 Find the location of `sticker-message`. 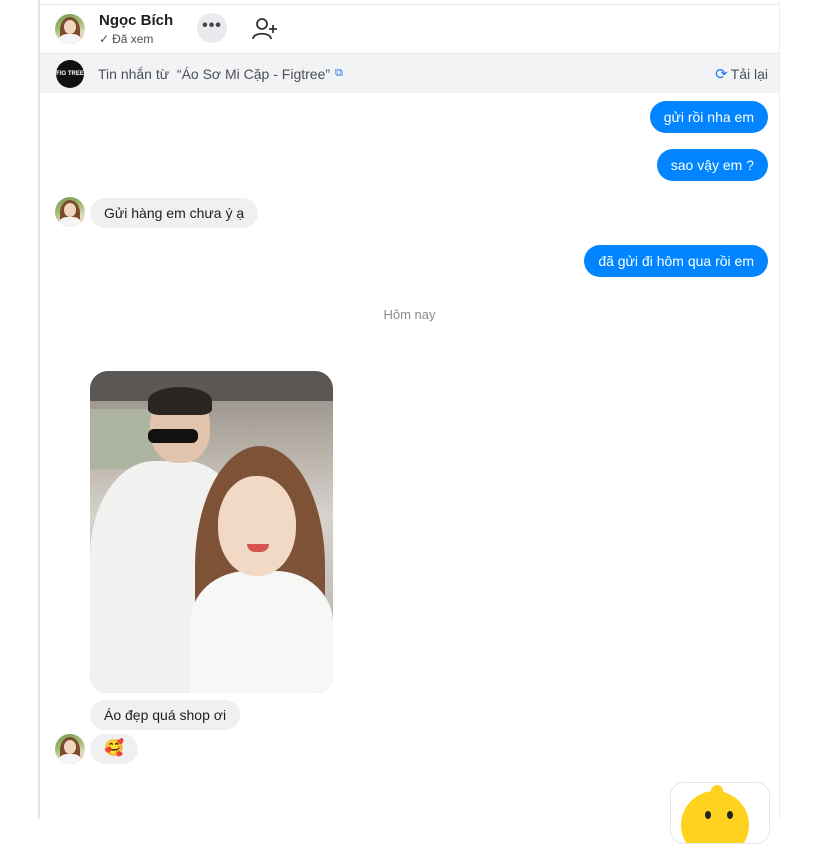

sticker-message is located at coordinates (720, 813).